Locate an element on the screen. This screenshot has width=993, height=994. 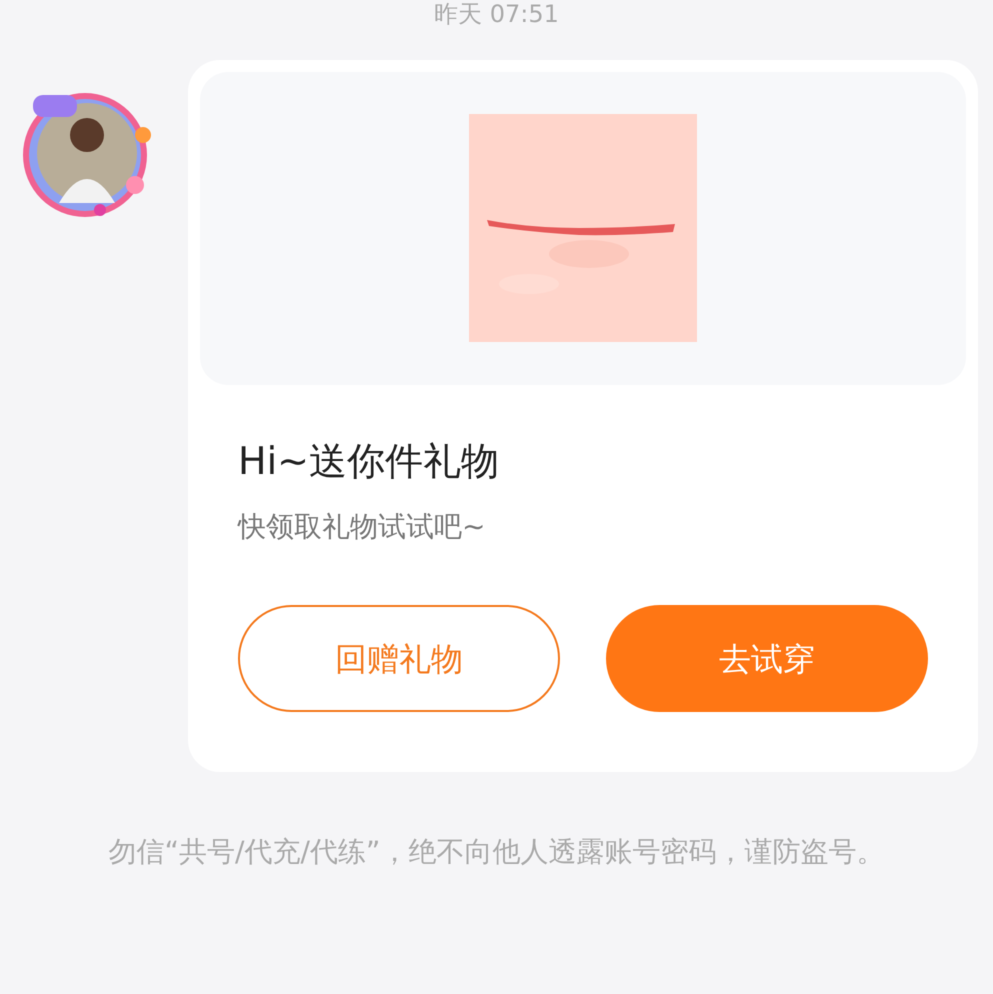
timestamp: 昨天 07:51 is located at coordinates (496, 14).